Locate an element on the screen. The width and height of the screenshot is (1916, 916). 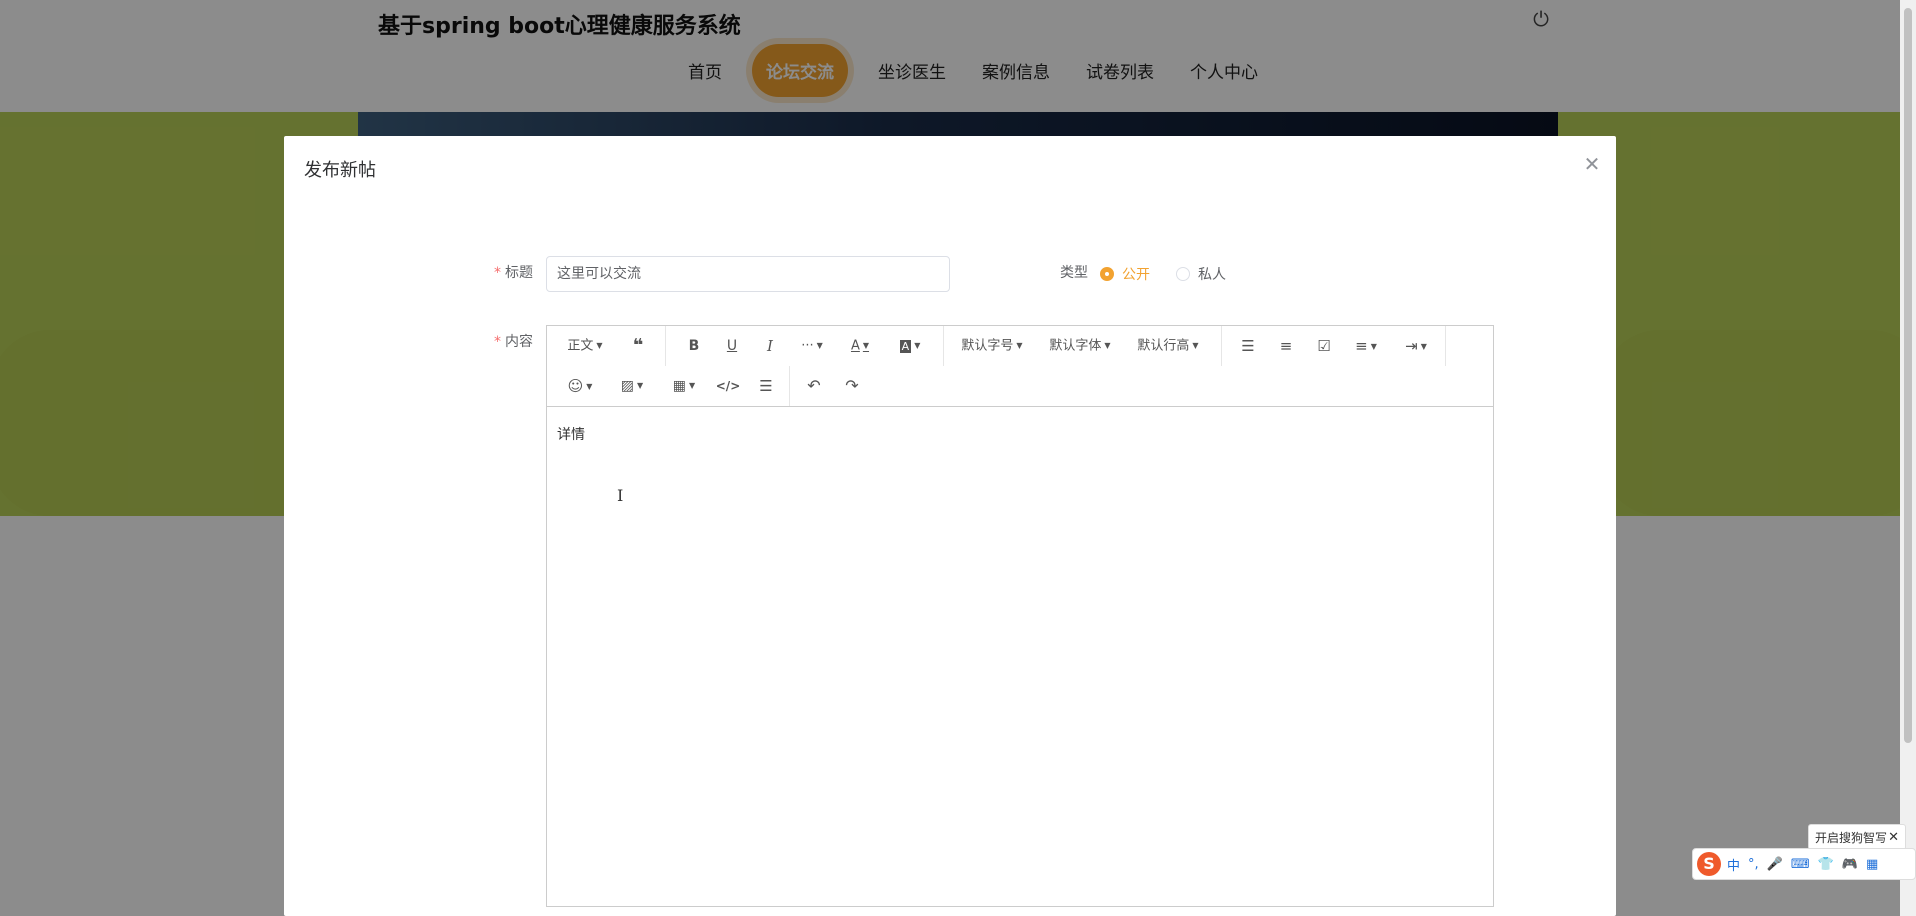
font-size-dropdown: 默认字号 ▼ is located at coordinates (992, 346).